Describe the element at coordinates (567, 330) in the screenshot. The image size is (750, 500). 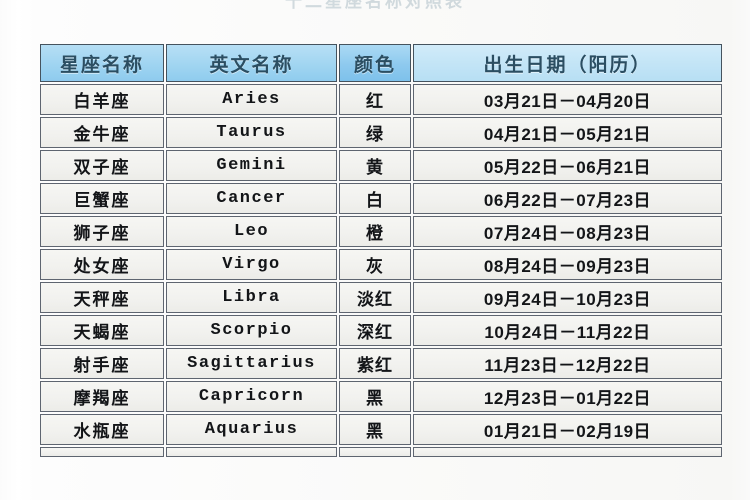
I see `cell-date: 10月24日－11月22日` at that location.